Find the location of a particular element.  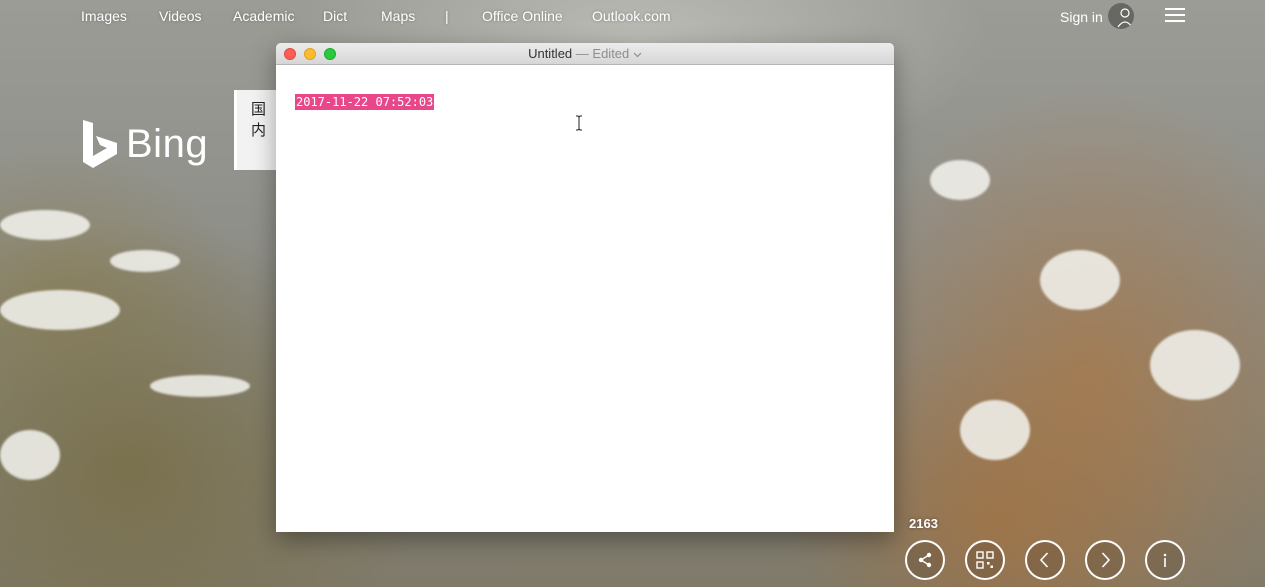

share-button is located at coordinates (925, 560).